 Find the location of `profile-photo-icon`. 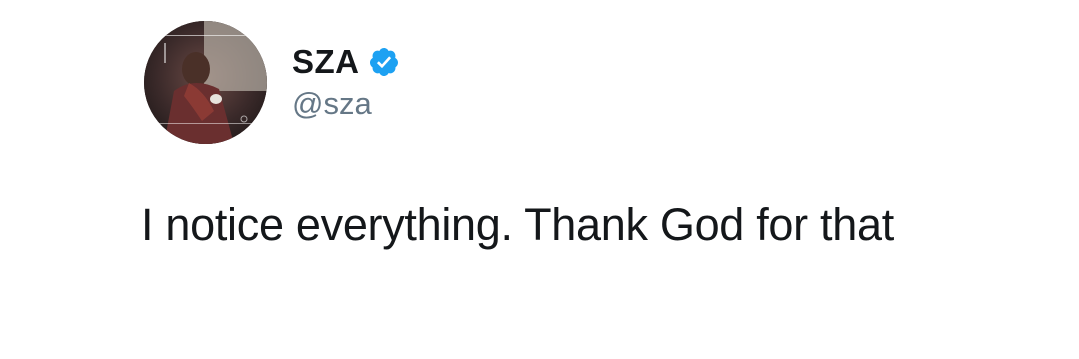

profile-photo-icon is located at coordinates (205, 82).